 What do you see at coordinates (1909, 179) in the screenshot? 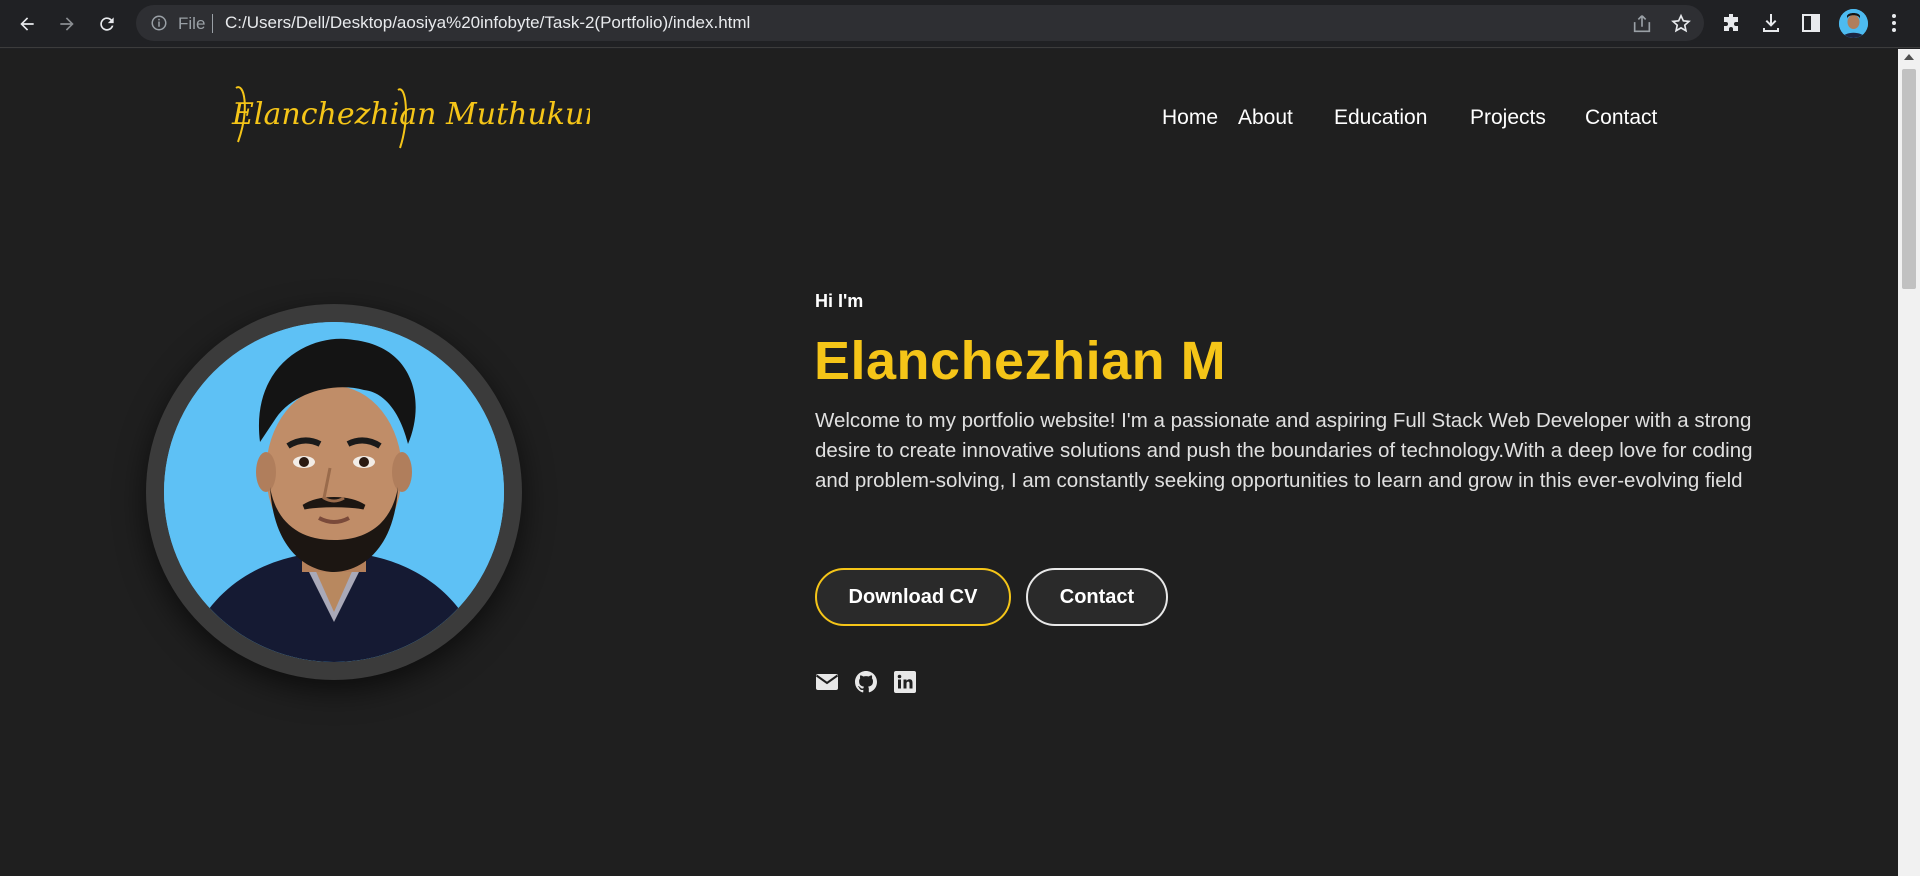
I see `scroll-thumb` at bounding box center [1909, 179].